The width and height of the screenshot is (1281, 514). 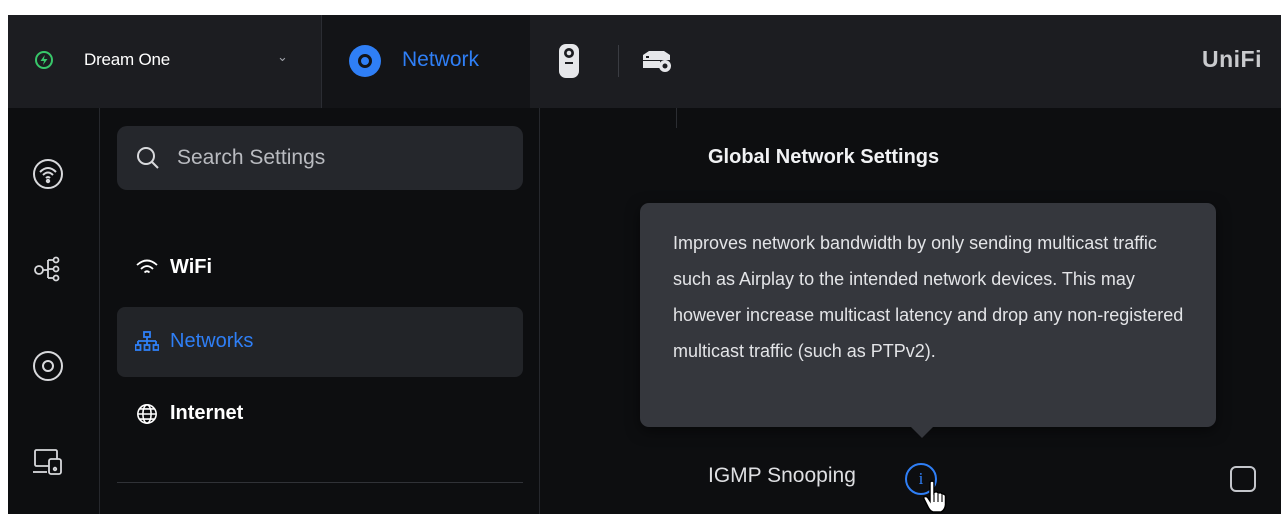 I want to click on protect-camera-icon, so click(x=569, y=61).